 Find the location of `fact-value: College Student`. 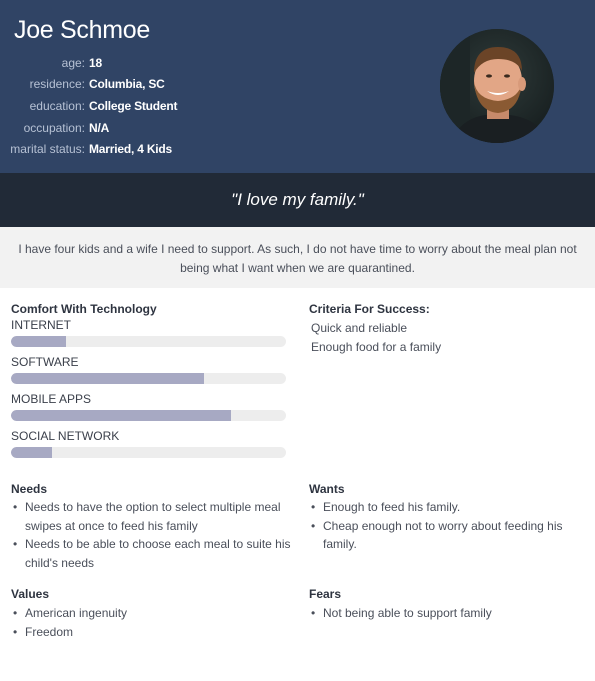

fact-value: College Student is located at coordinates (133, 105).